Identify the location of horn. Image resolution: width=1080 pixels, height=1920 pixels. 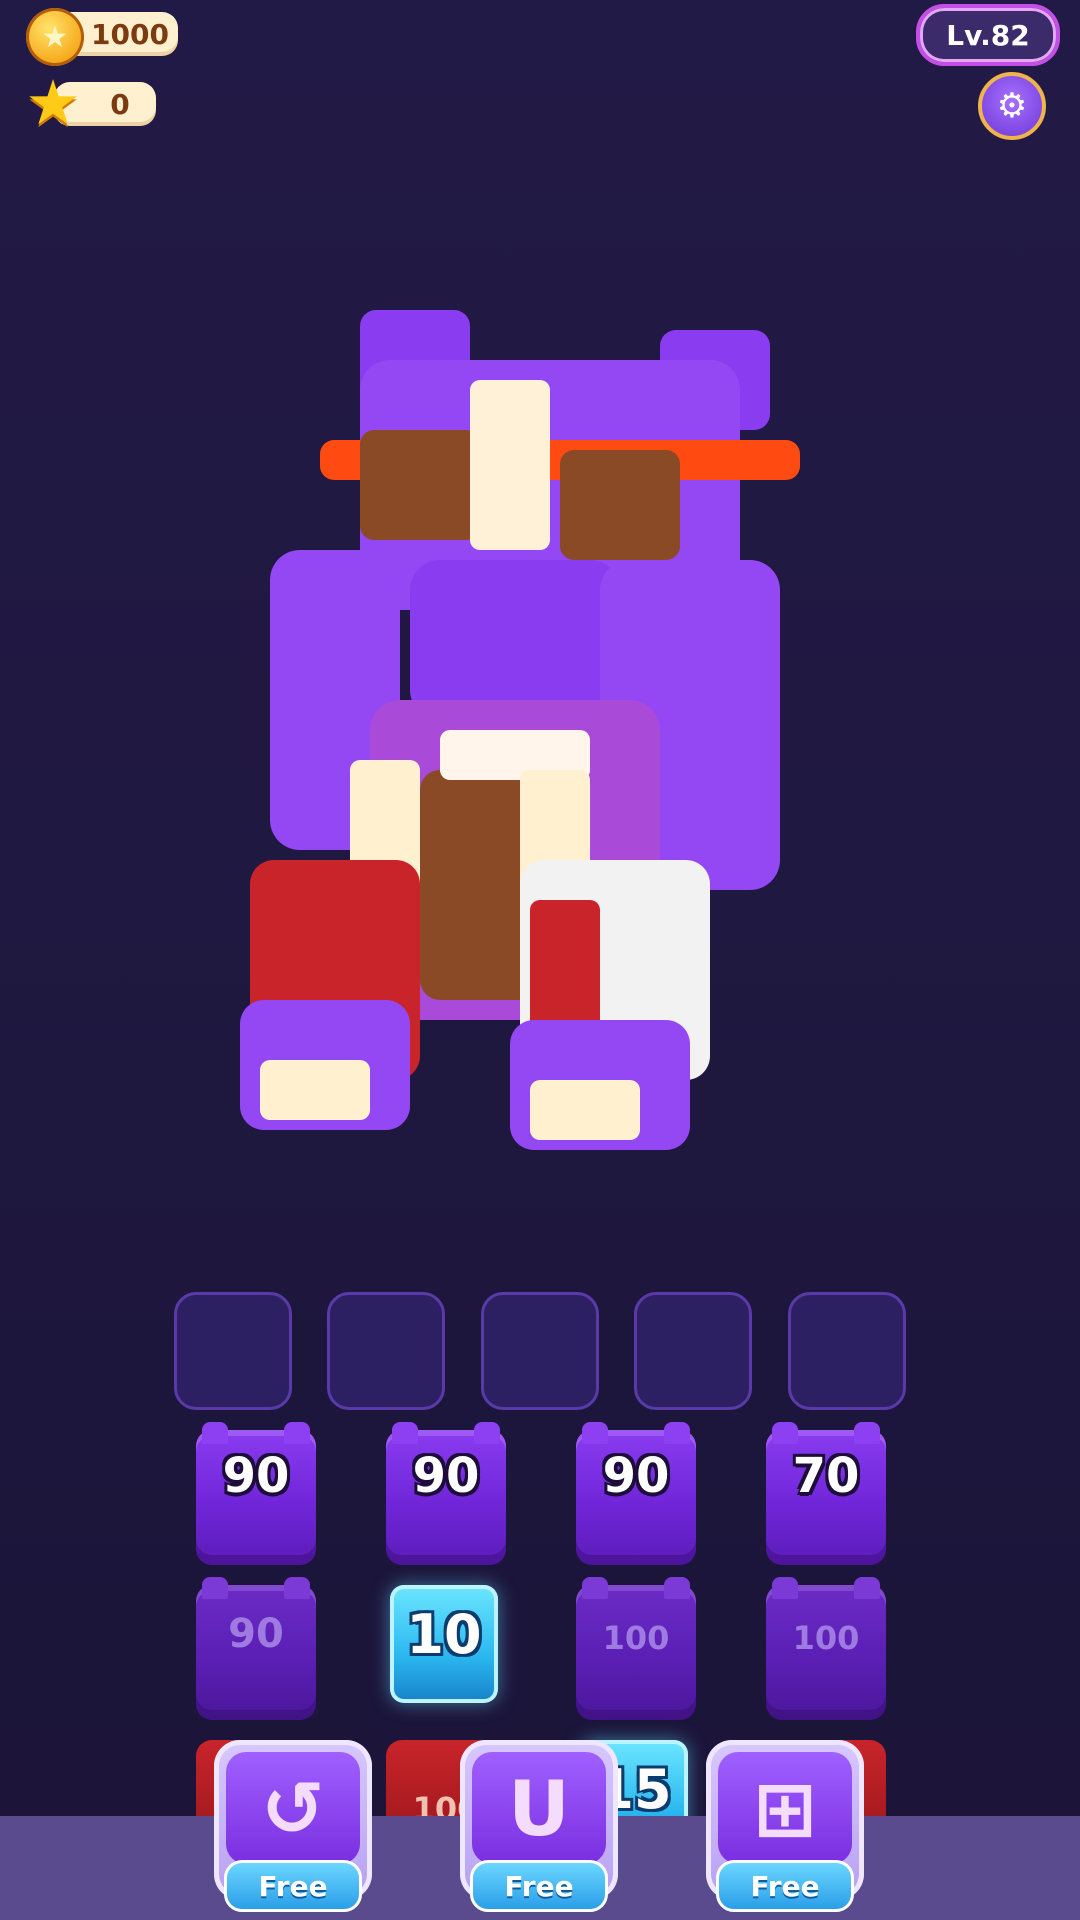
(510, 465).